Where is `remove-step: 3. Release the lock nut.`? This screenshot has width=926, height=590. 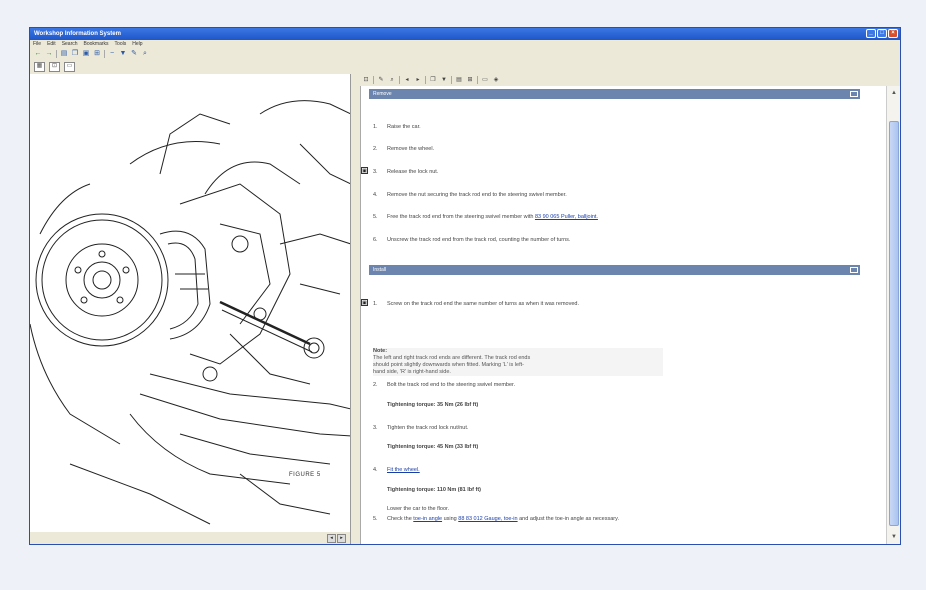 remove-step: 3. Release the lock nut. is located at coordinates (405, 172).